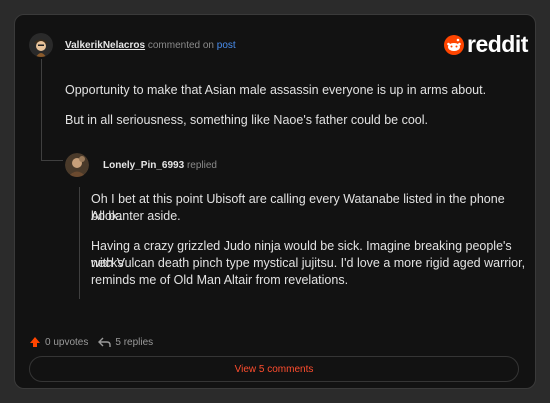 This screenshot has height=403, width=550. Describe the element at coordinates (35, 342) in the screenshot. I see `upvote-arrow-icon` at that location.